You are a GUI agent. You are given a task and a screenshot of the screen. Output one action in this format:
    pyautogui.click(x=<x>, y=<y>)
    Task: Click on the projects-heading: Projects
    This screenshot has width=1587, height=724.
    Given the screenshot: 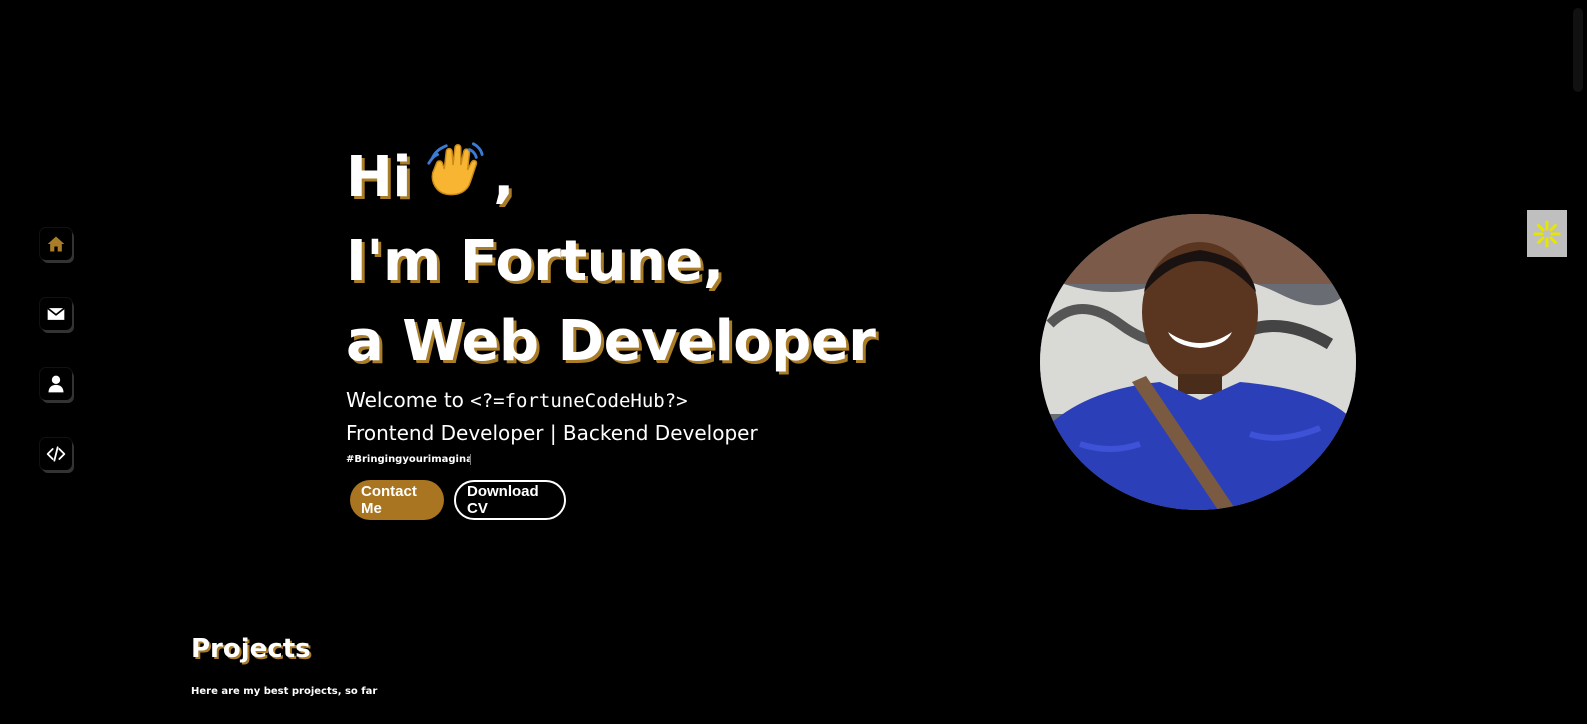 What is the action you would take?
    pyautogui.click(x=251, y=649)
    